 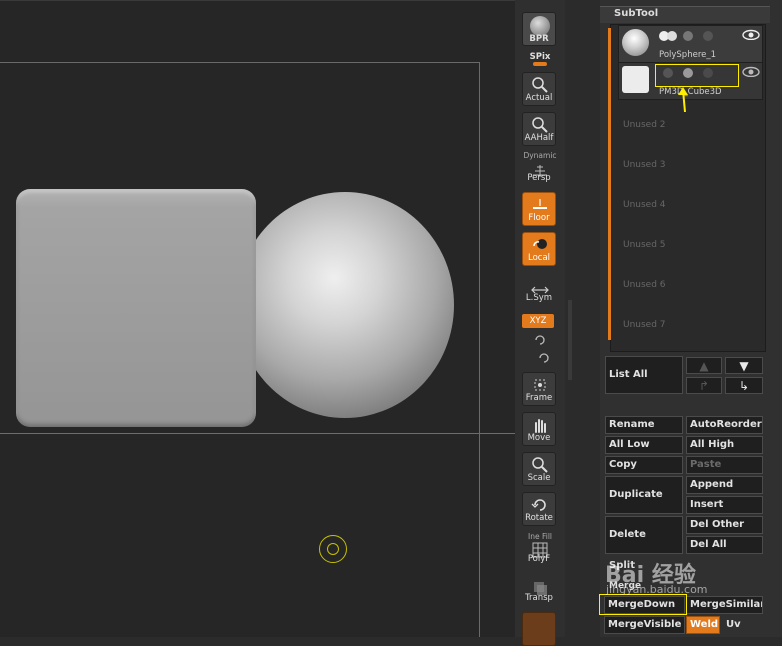 I want to click on rotate-icon, so click(x=538, y=505).